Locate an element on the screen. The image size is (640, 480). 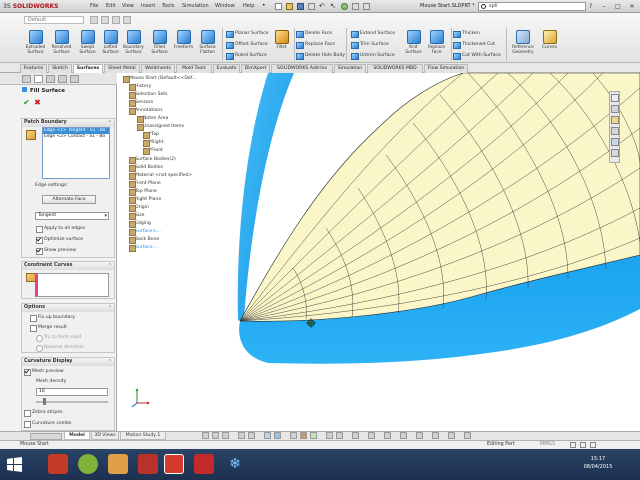
tab-scroll-arrows-icon is located at coordinates (46, 436).